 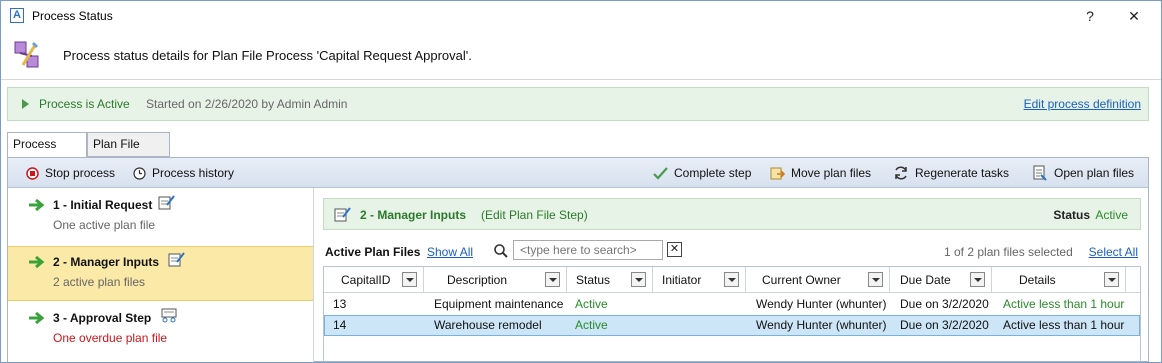 What do you see at coordinates (801, 280) in the screenshot?
I see `col-label: Current Owner` at bounding box center [801, 280].